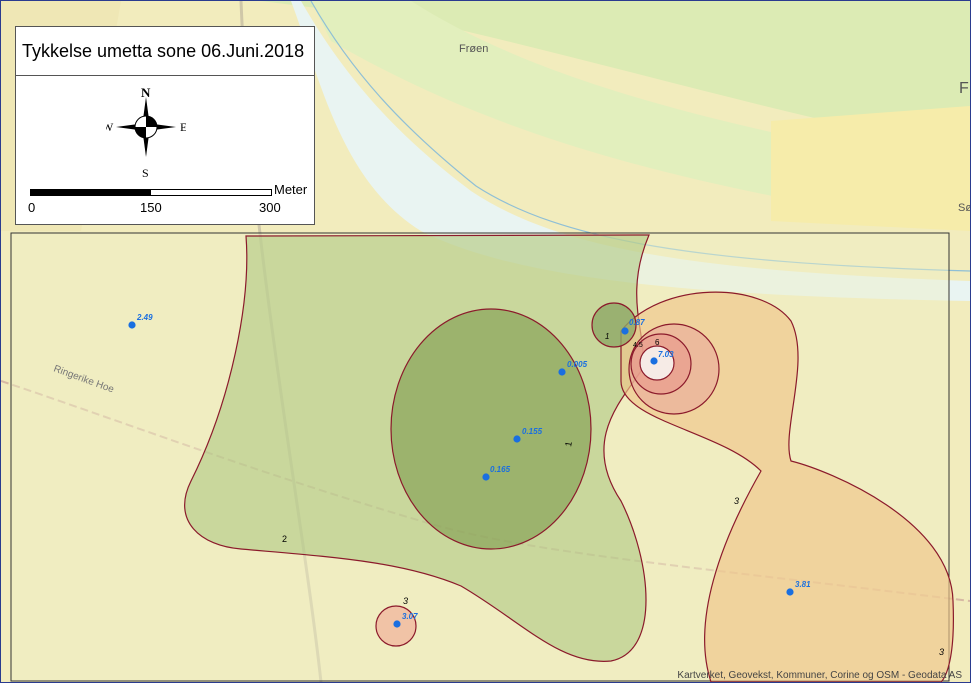  Describe the element at coordinates (964, 208) in the screenshot. I see `place-label: Sø` at that location.